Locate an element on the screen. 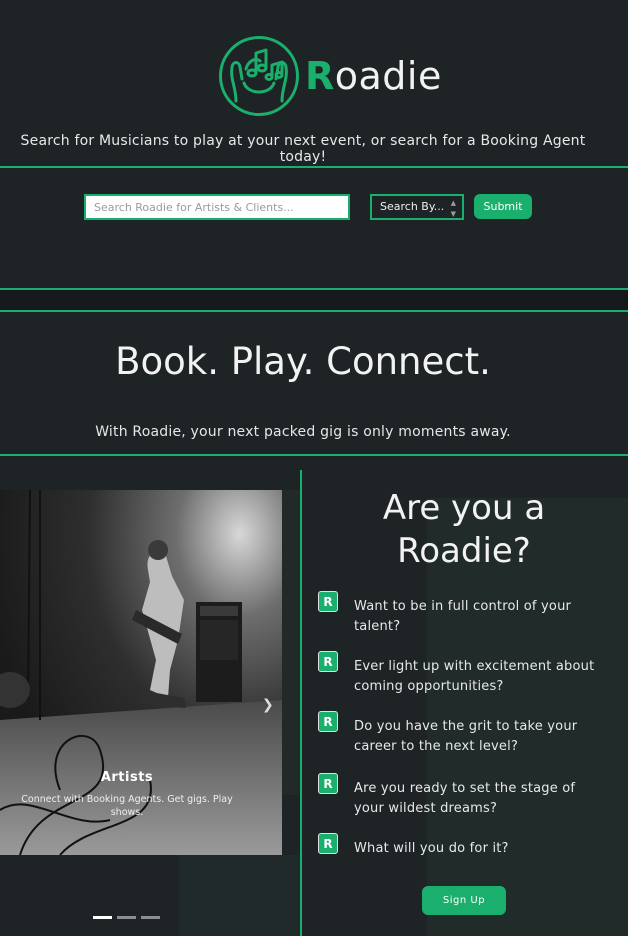  search-by-select: Search By... ▲ ▼ is located at coordinates (417, 207).